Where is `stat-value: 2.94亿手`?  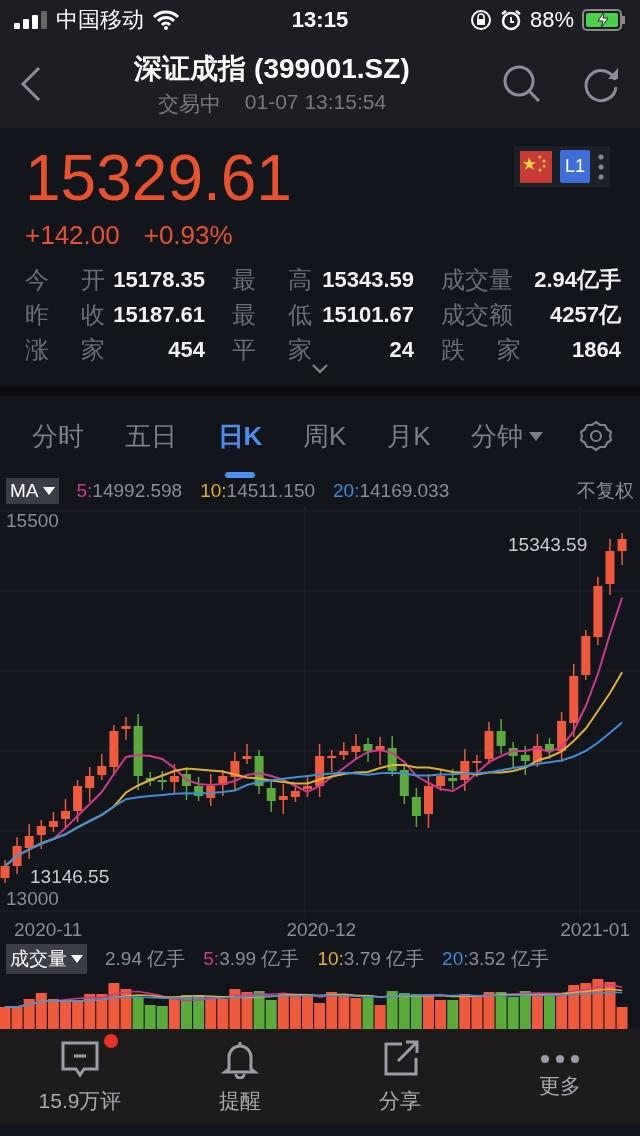
stat-value: 2.94亿手 is located at coordinates (577, 279).